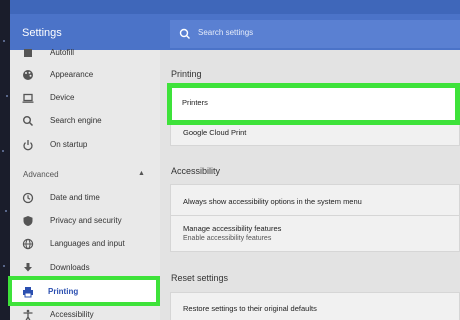 Image resolution: width=460 pixels, height=320 pixels. Describe the element at coordinates (62, 52) in the screenshot. I see `sidebar-item-label: Autofill` at that location.